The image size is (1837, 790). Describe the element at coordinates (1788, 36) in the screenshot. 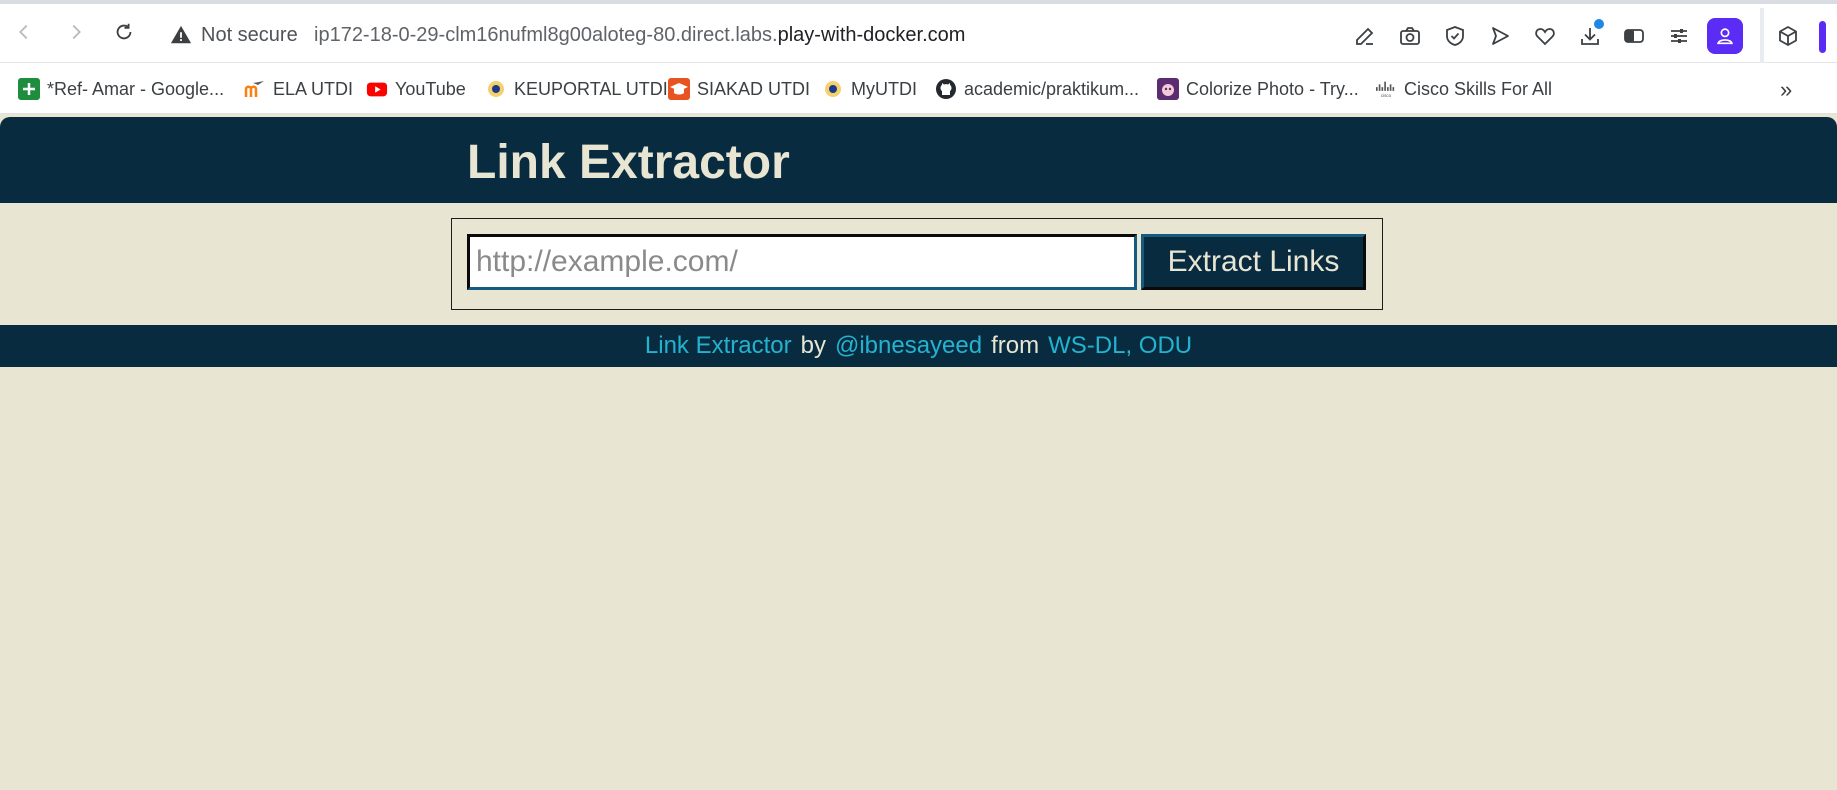

I see `cube-icon` at that location.